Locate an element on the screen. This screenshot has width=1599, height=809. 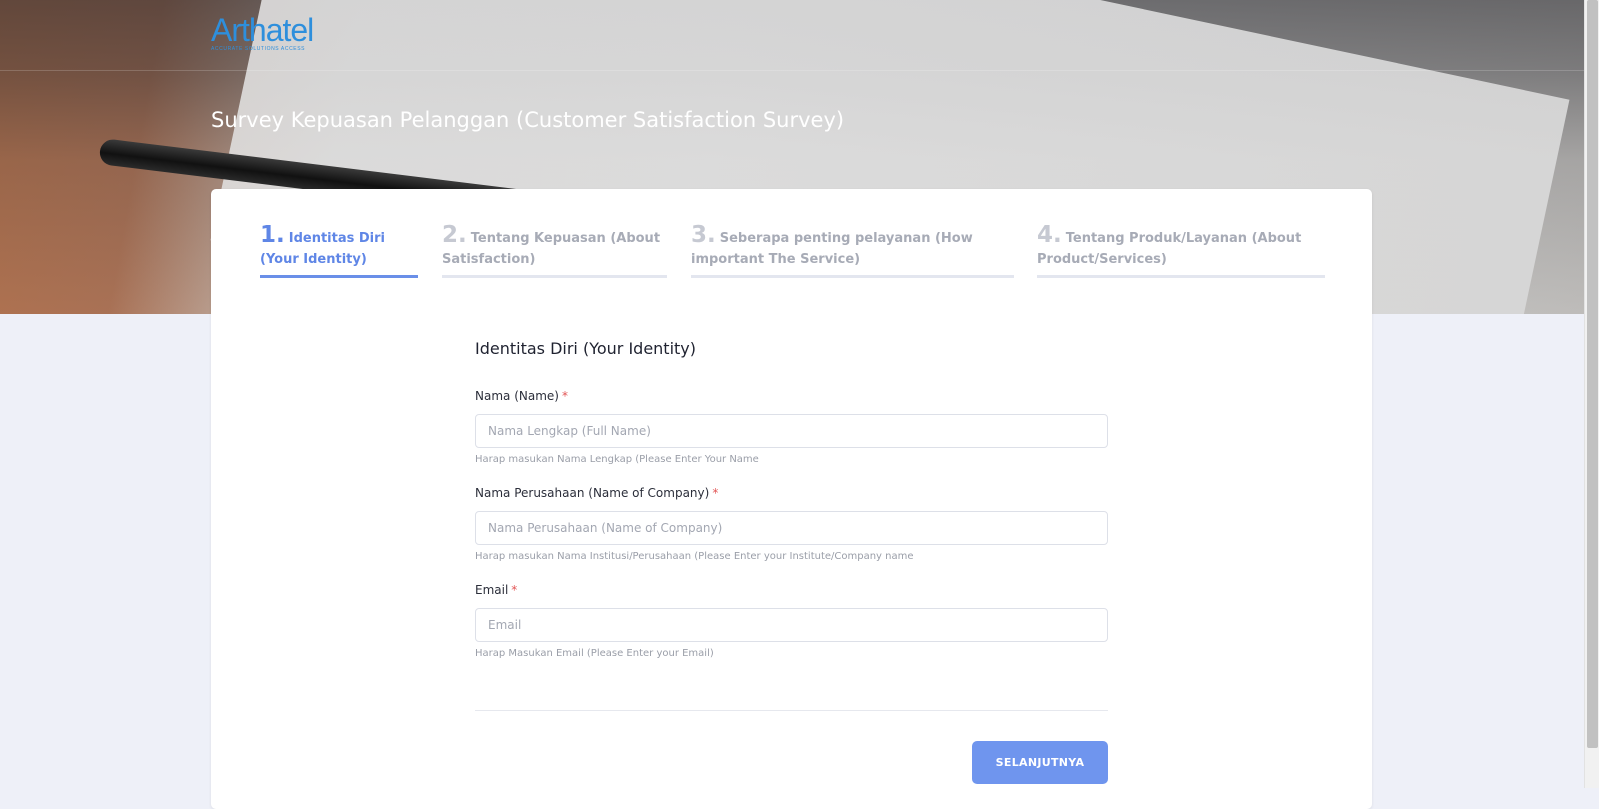
step-number: 1. is located at coordinates (272, 235).